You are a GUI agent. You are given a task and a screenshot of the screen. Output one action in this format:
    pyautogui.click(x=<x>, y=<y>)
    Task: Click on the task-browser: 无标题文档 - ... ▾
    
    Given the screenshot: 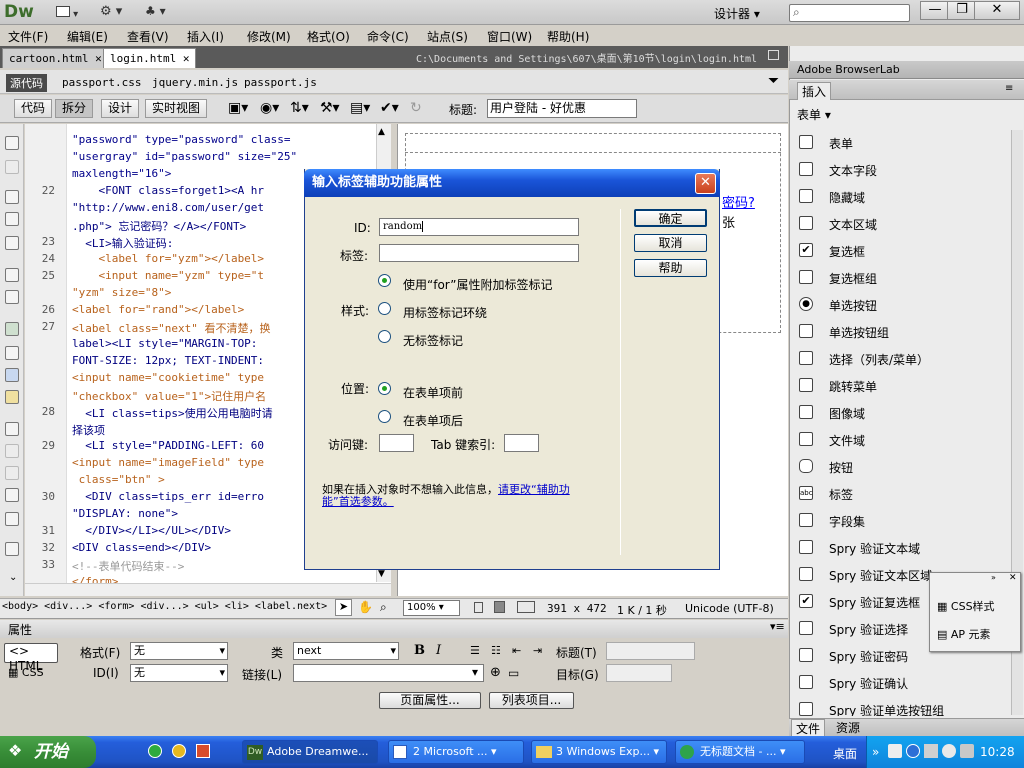 What is the action you would take?
    pyautogui.click(x=740, y=752)
    